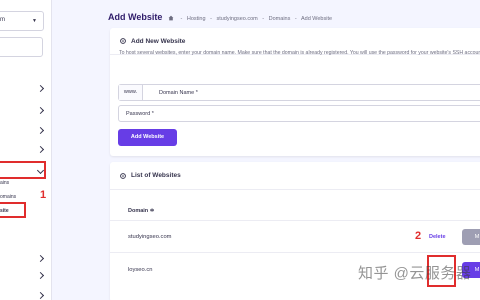  Describe the element at coordinates (140, 114) in the screenshot. I see `password-placeholder: Password *` at that location.